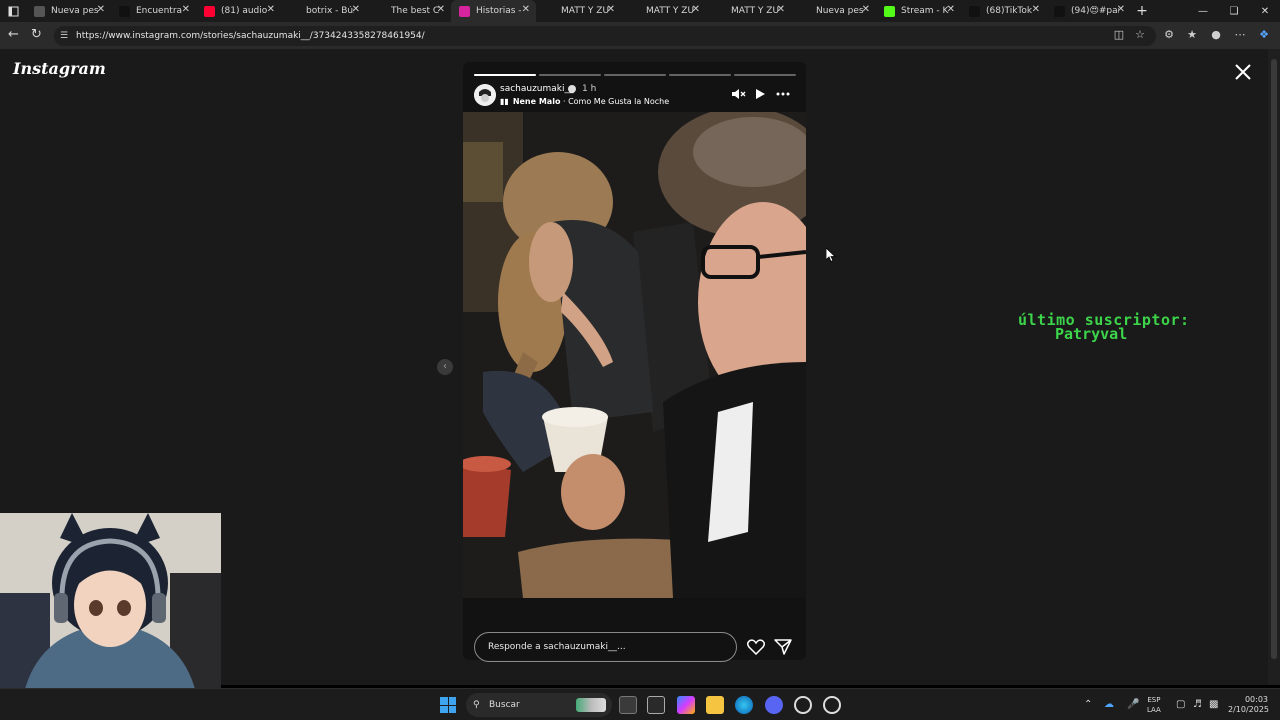  I want to click on store-icon, so click(656, 705).